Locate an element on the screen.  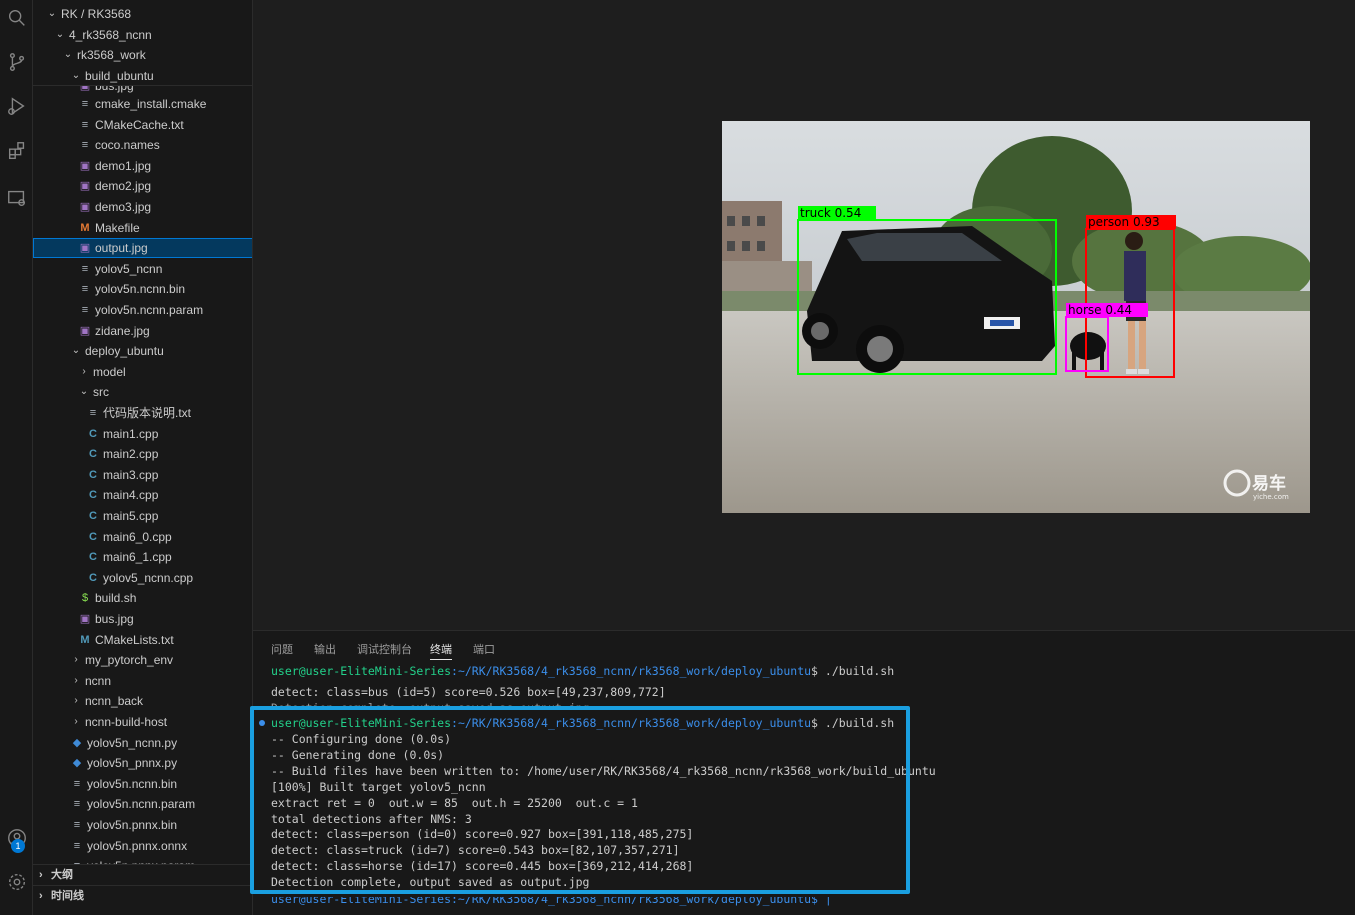
folder-item: ⌄ RK / RK3568 is located at coordinates (142, 14).